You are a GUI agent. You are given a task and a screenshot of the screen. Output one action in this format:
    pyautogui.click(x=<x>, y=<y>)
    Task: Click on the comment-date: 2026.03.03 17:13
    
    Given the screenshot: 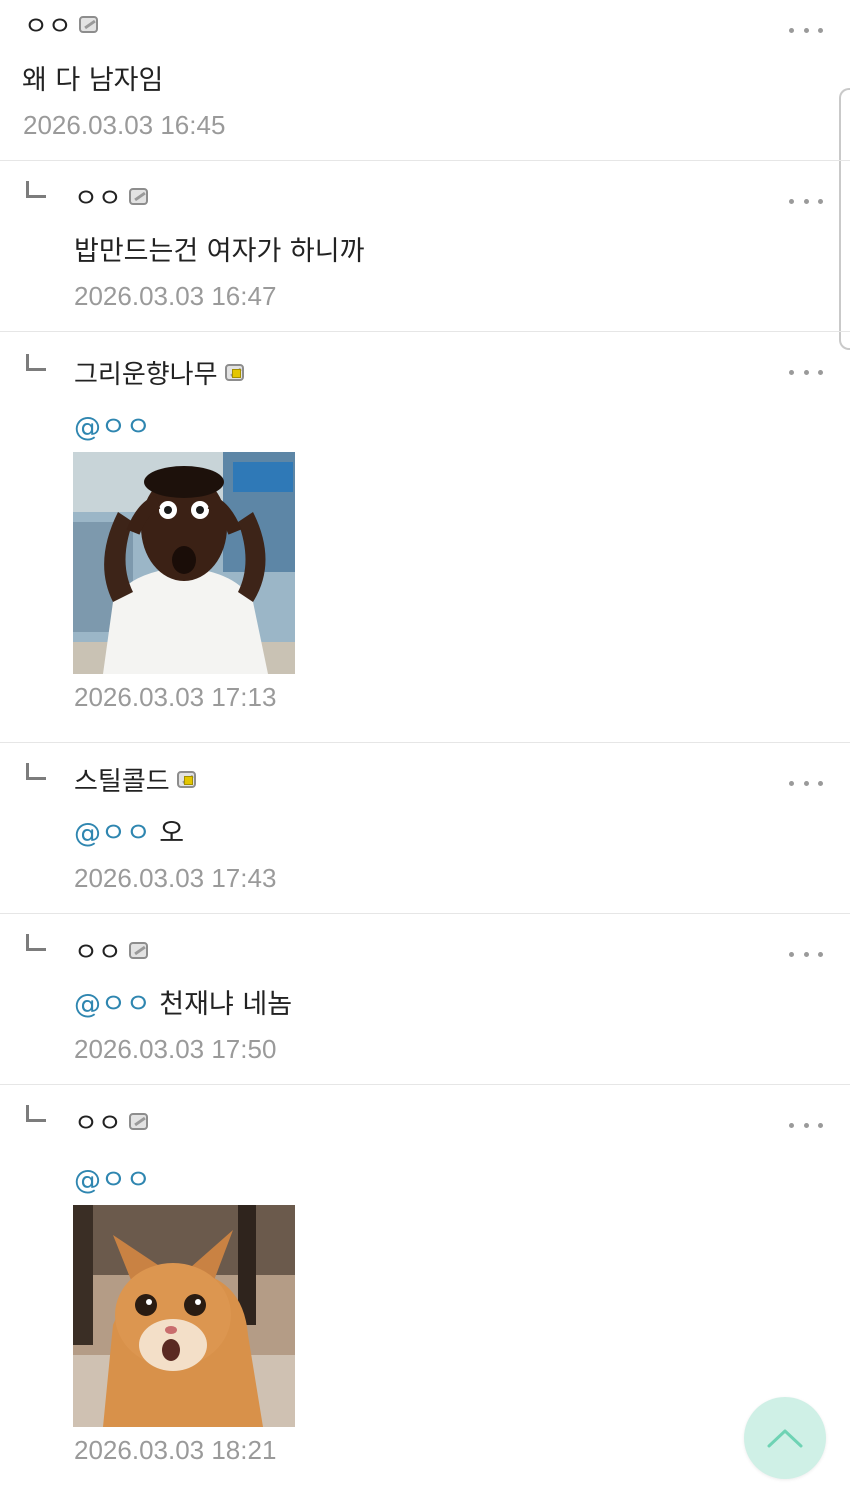 What is the action you would take?
    pyautogui.click(x=175, y=697)
    